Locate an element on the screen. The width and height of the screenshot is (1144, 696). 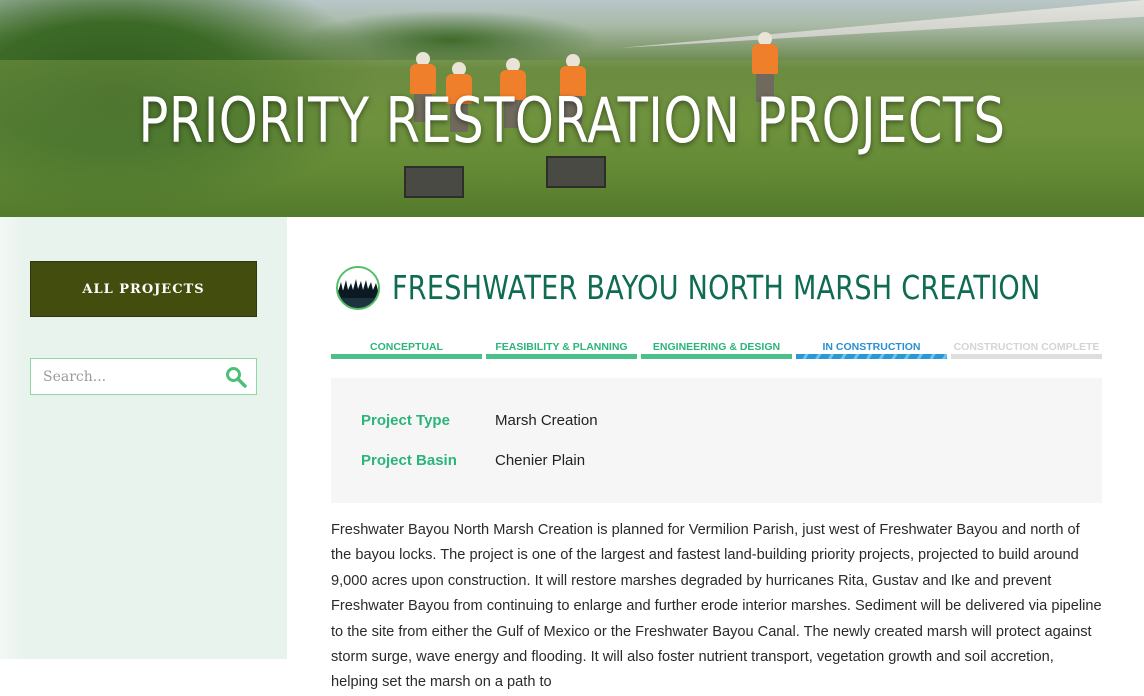
project-basin-label: Project Basin is located at coordinates (409, 460).